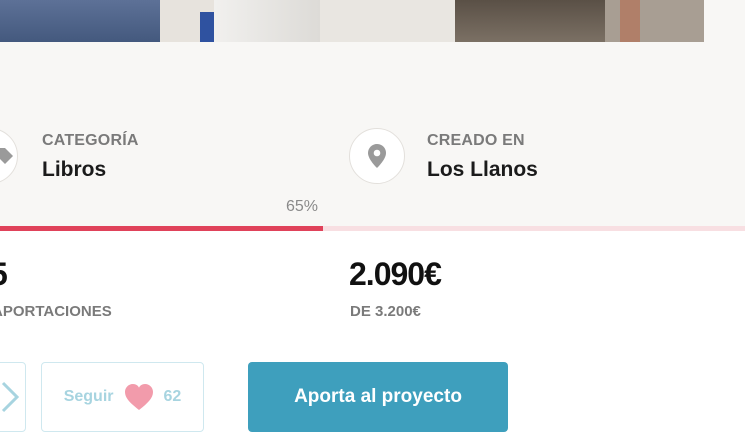  I want to click on raised-amount: 2.090€, so click(395, 274).